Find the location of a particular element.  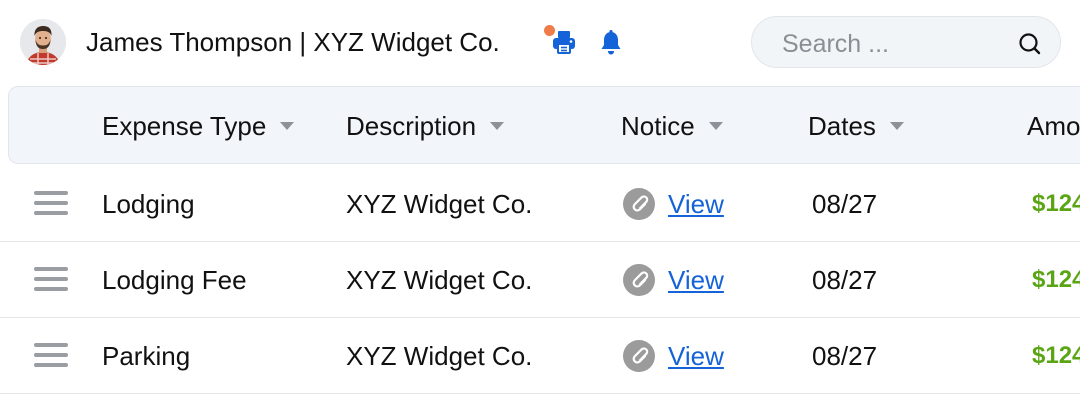

column-label: Expense Type is located at coordinates (184, 125).